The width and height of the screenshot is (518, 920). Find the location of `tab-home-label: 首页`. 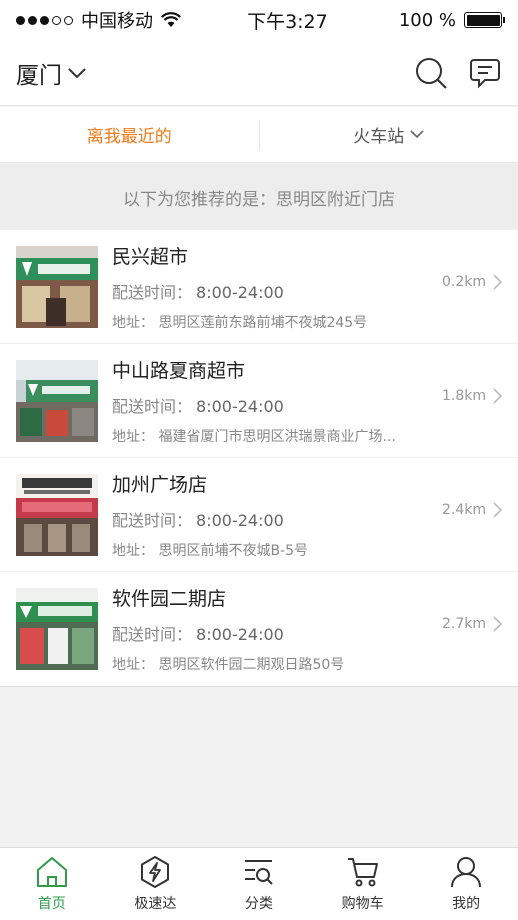

tab-home-label: 首页 is located at coordinates (51, 904).